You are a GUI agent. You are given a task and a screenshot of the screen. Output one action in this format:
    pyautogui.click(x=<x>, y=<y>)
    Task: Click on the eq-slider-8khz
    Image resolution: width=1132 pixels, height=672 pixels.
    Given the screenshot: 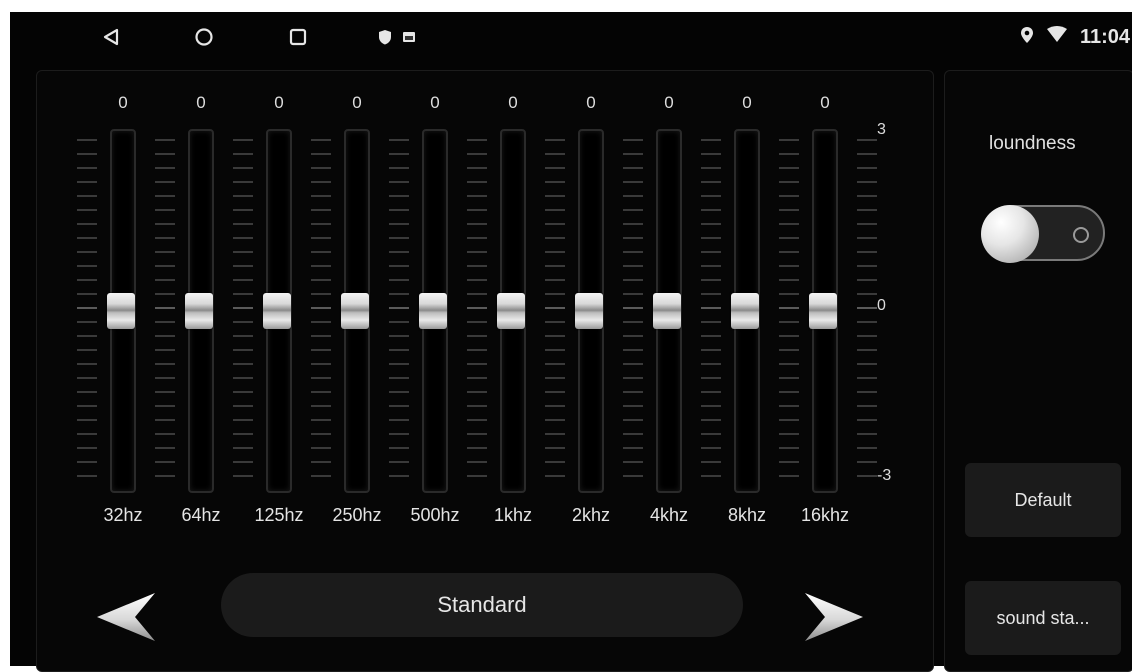 What is the action you would take?
    pyautogui.click(x=745, y=311)
    